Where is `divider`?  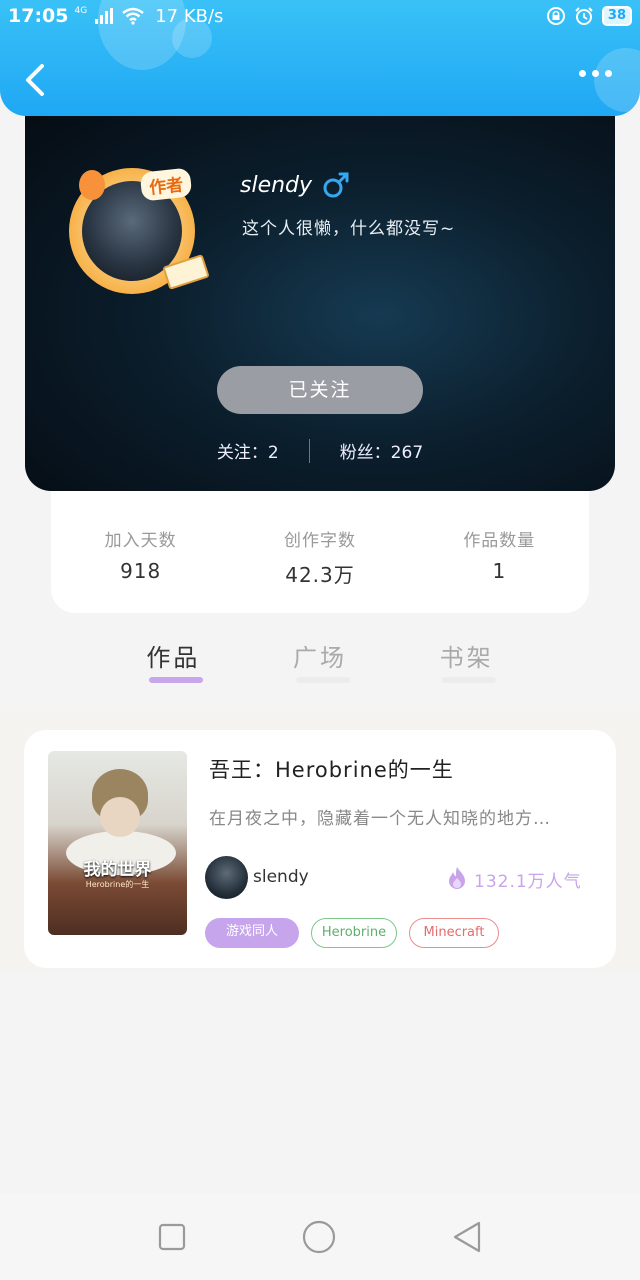
divider is located at coordinates (309, 450).